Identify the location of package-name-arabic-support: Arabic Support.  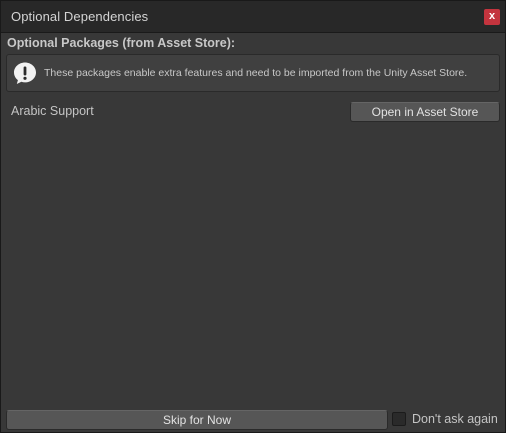
(52, 111).